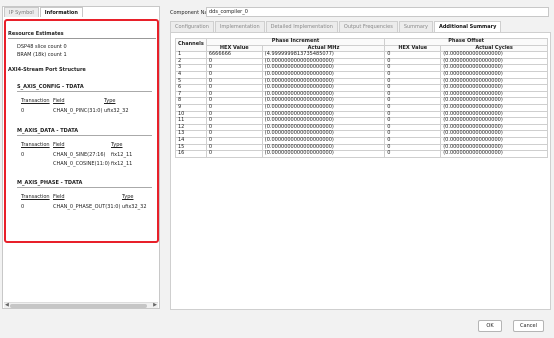 The width and height of the screenshot is (554, 338). Describe the element at coordinates (377, 12) in the screenshot. I see `component-name-input: dds_compiler_0` at that location.